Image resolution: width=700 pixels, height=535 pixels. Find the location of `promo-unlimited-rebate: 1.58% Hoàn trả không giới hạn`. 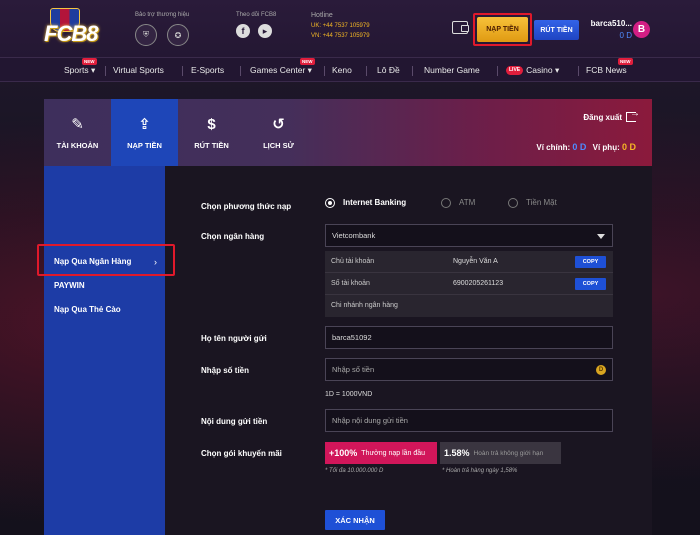

promo-unlimited-rebate: 1.58% Hoàn trả không giới hạn is located at coordinates (500, 453).